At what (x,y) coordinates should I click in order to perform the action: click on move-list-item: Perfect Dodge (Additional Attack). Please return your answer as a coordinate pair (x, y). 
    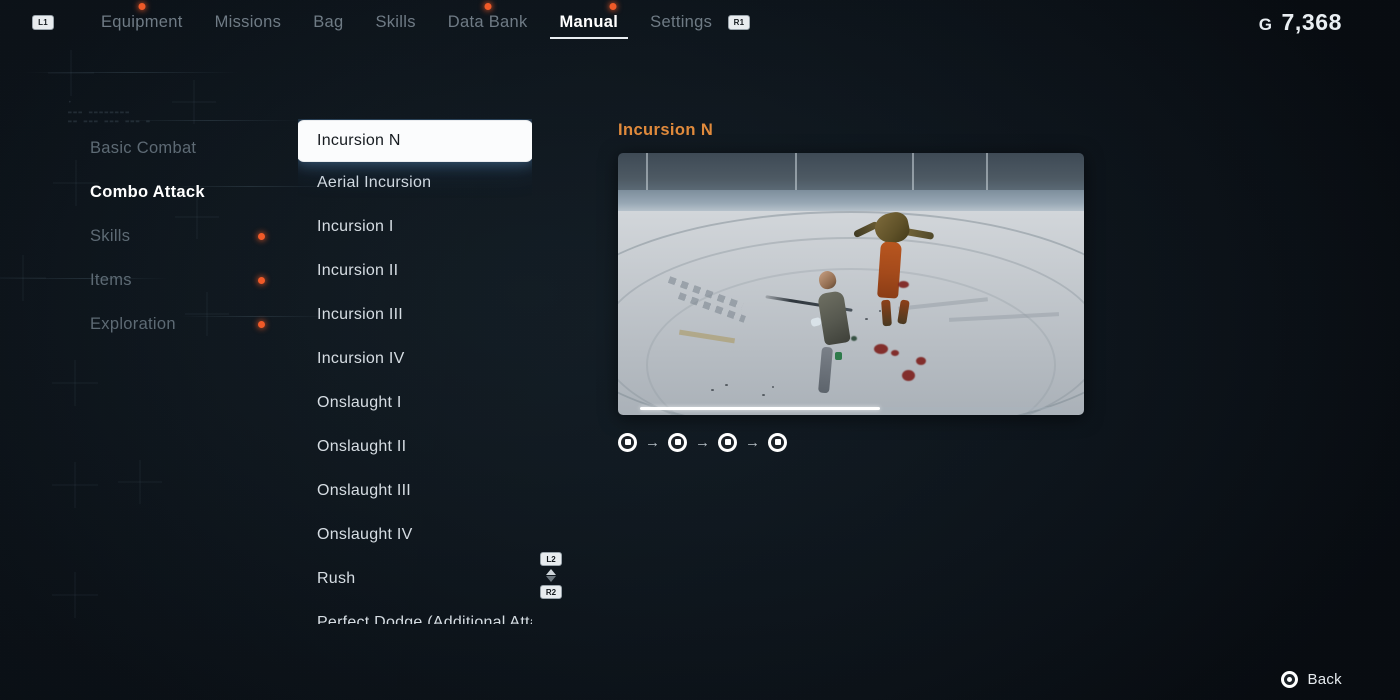
    Looking at the image, I should click on (415, 612).